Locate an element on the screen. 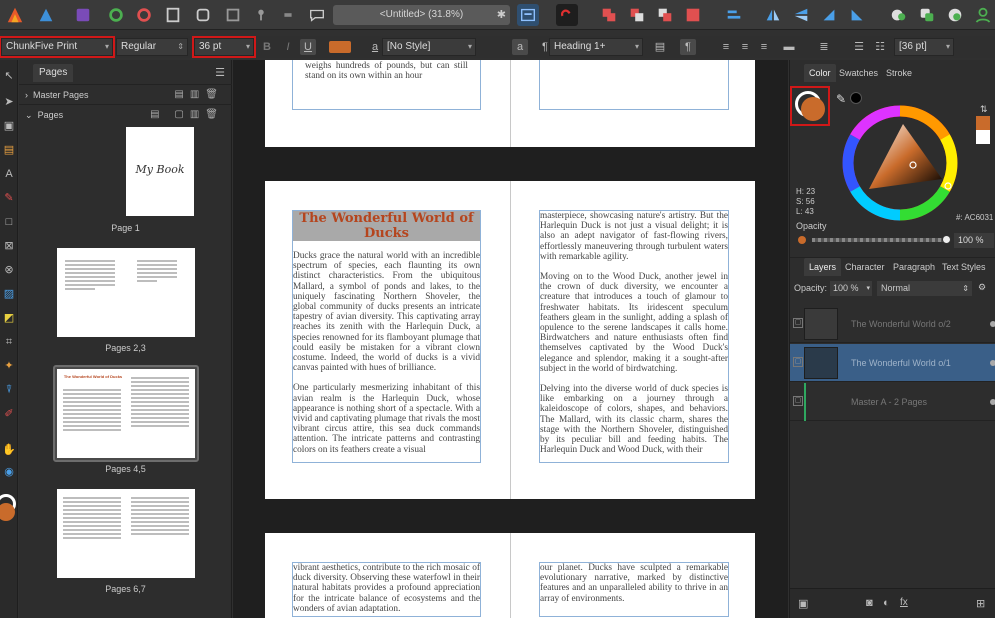 This screenshot has height=618, width=995. fx-icon: fx is located at coordinates (904, 602).